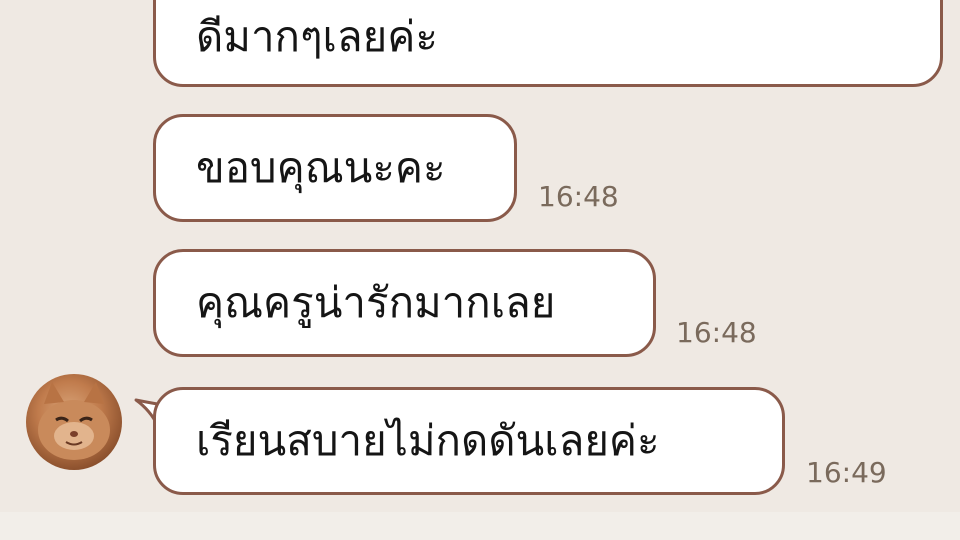 Image resolution: width=960 pixels, height=540 pixels. What do you see at coordinates (376, 302) in the screenshot?
I see `message-text: คุณครูน่ารักมากเลย` at bounding box center [376, 302].